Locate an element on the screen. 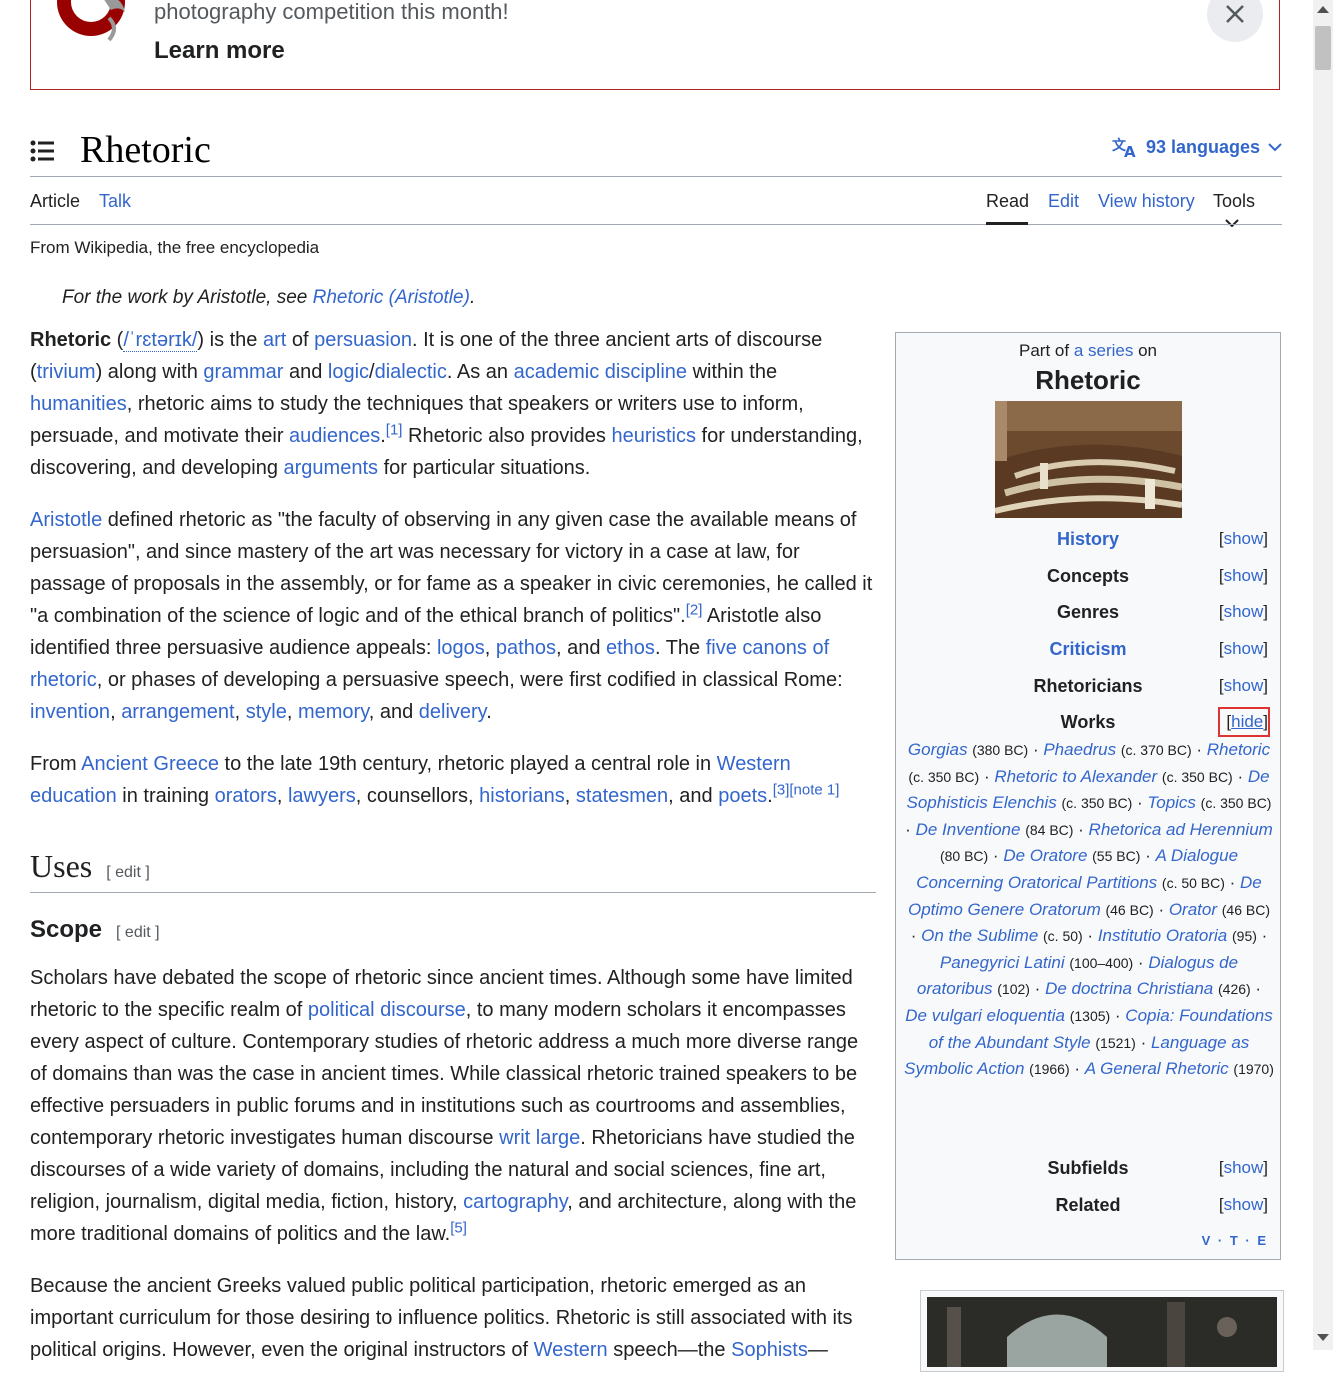  link: style is located at coordinates (266, 712).